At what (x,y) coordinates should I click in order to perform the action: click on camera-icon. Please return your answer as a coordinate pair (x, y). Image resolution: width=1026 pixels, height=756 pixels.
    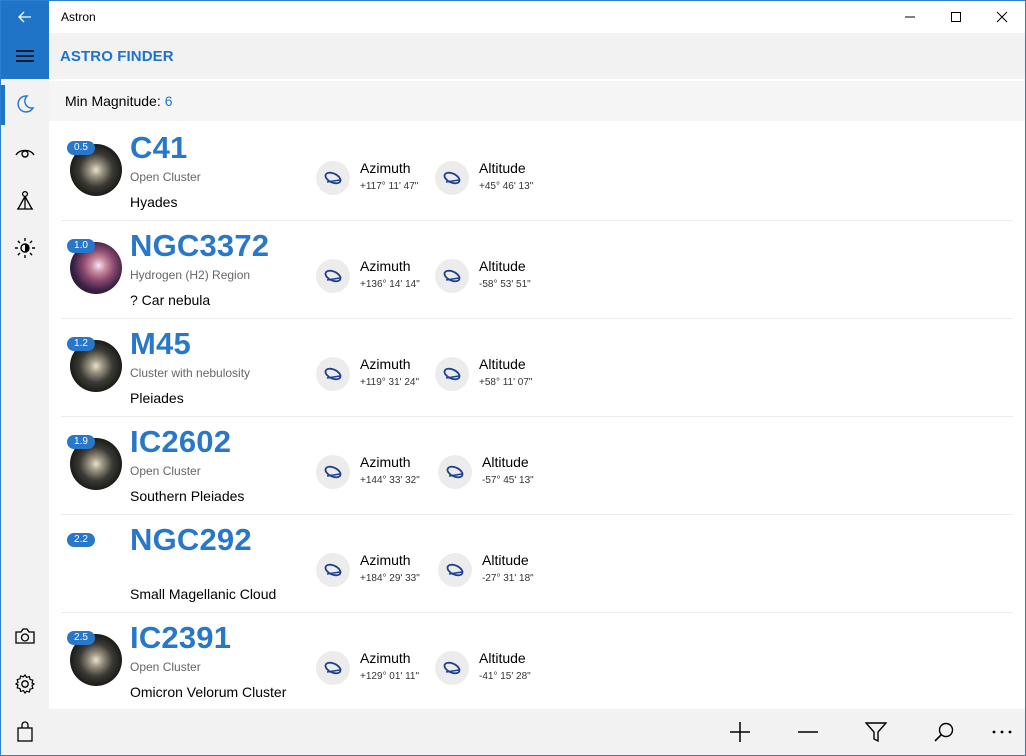
    Looking at the image, I should click on (25, 636).